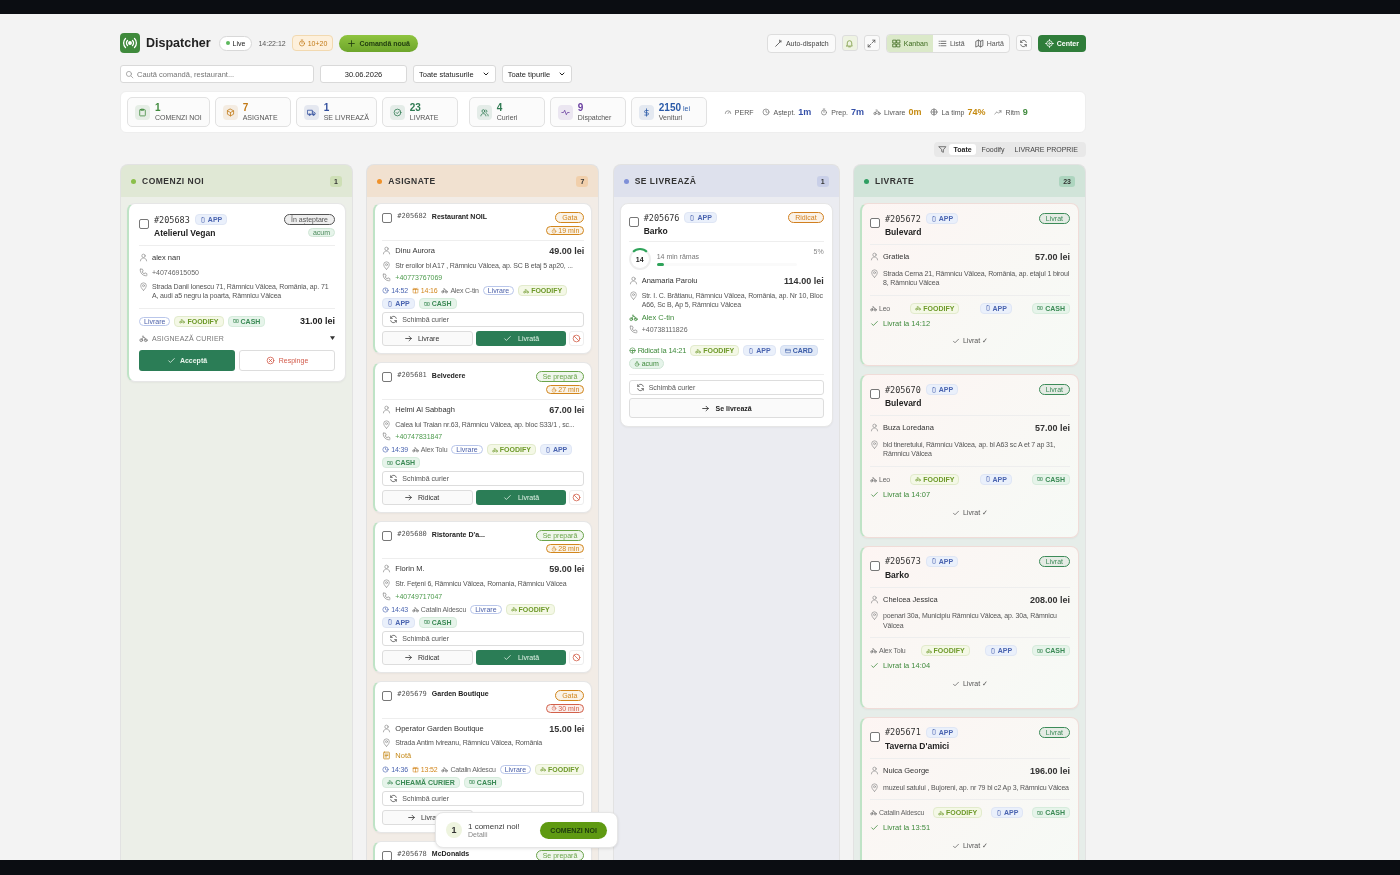  I want to click on column-title: SE LIVREAZĂ, so click(666, 181).